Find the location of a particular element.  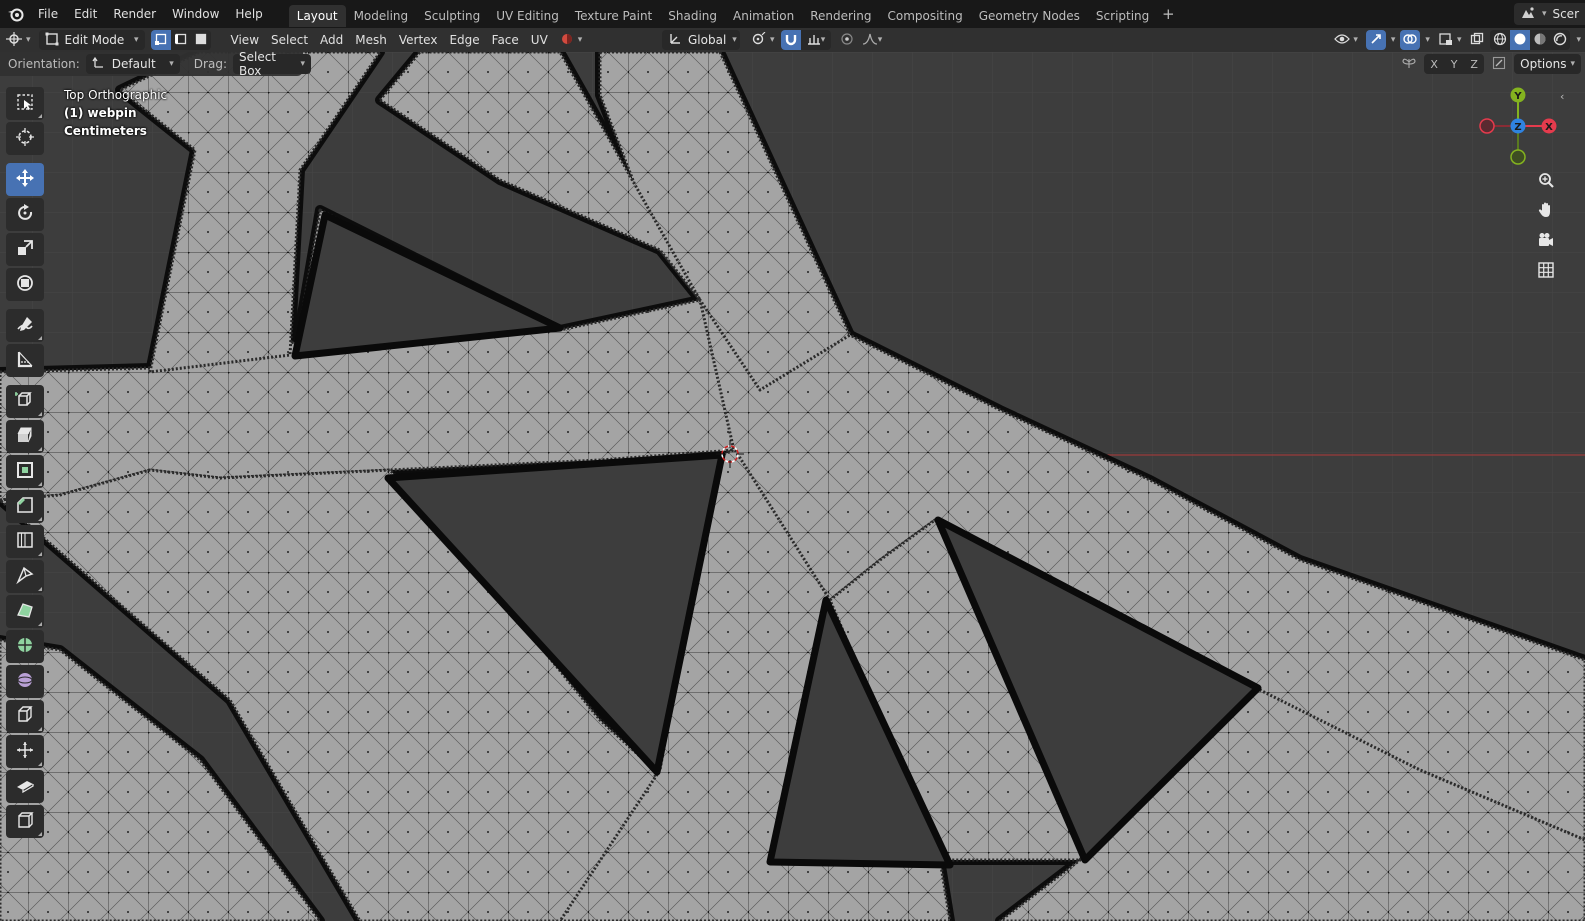

tool-variants-indicator is located at coordinates (40, 589).